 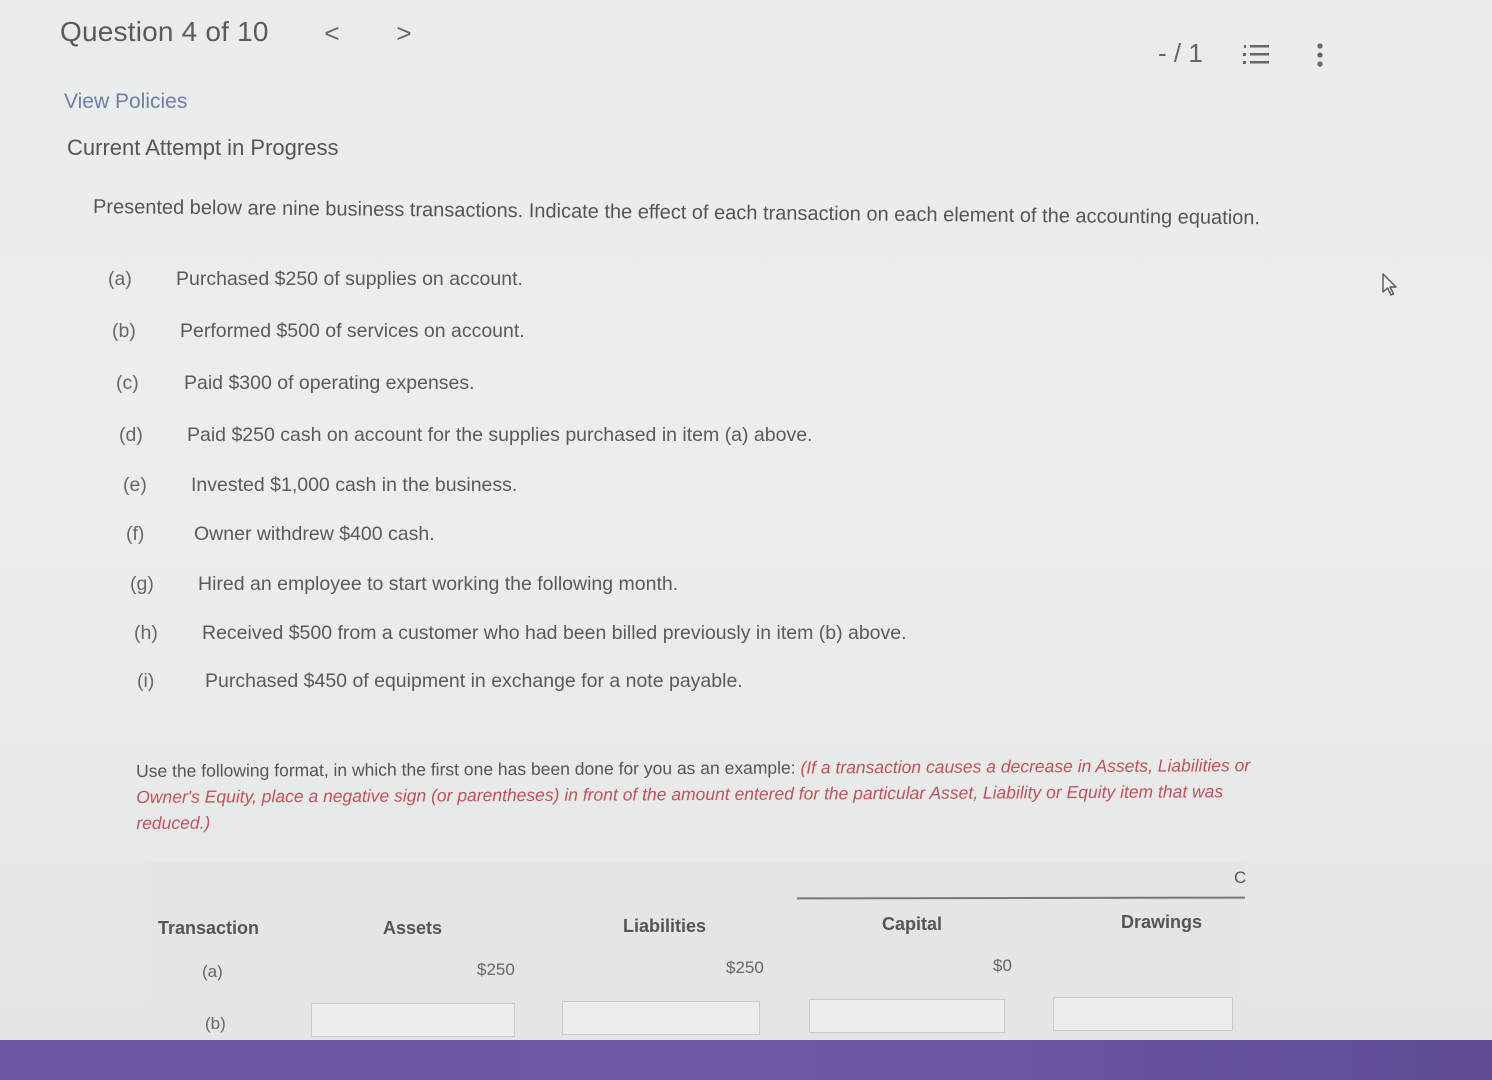 What do you see at coordinates (907, 1016) in the screenshot?
I see `row-b-capital-input` at bounding box center [907, 1016].